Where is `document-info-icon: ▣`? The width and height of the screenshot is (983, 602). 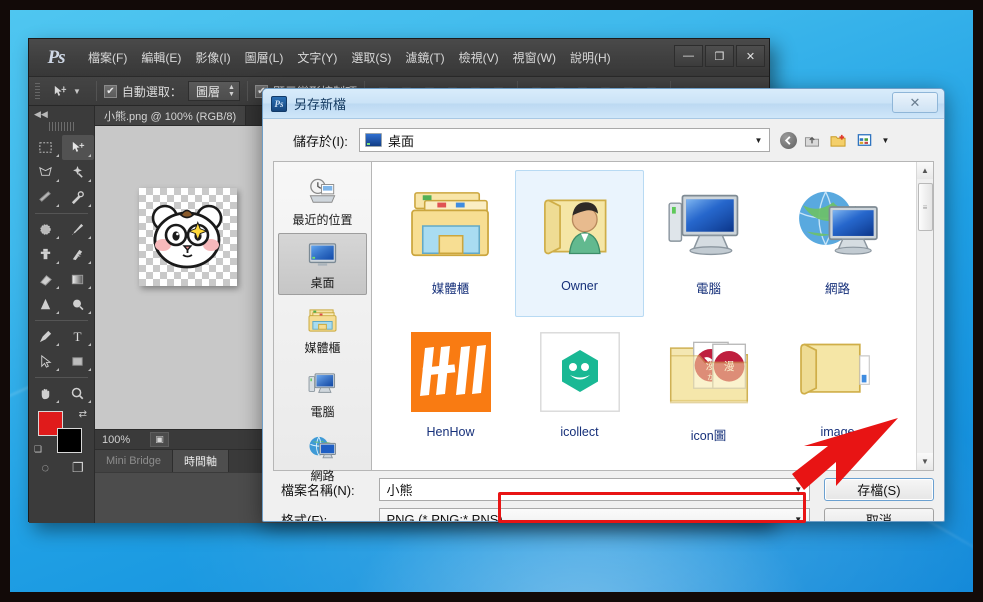 document-info-icon: ▣ is located at coordinates (159, 439).